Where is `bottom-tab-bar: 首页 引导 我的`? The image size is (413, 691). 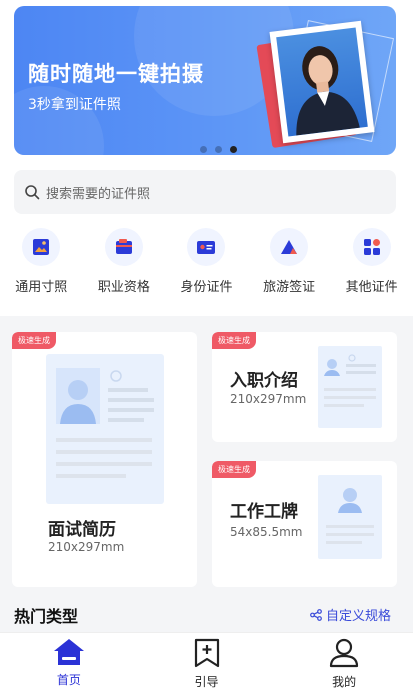 bottom-tab-bar: 首页 引导 我的 is located at coordinates (206, 661).